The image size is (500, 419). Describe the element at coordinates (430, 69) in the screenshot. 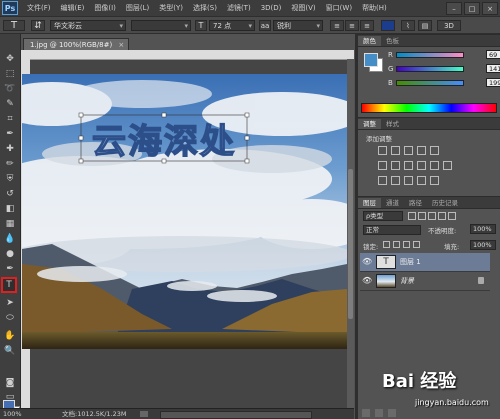

I see `green-slider-track` at that location.